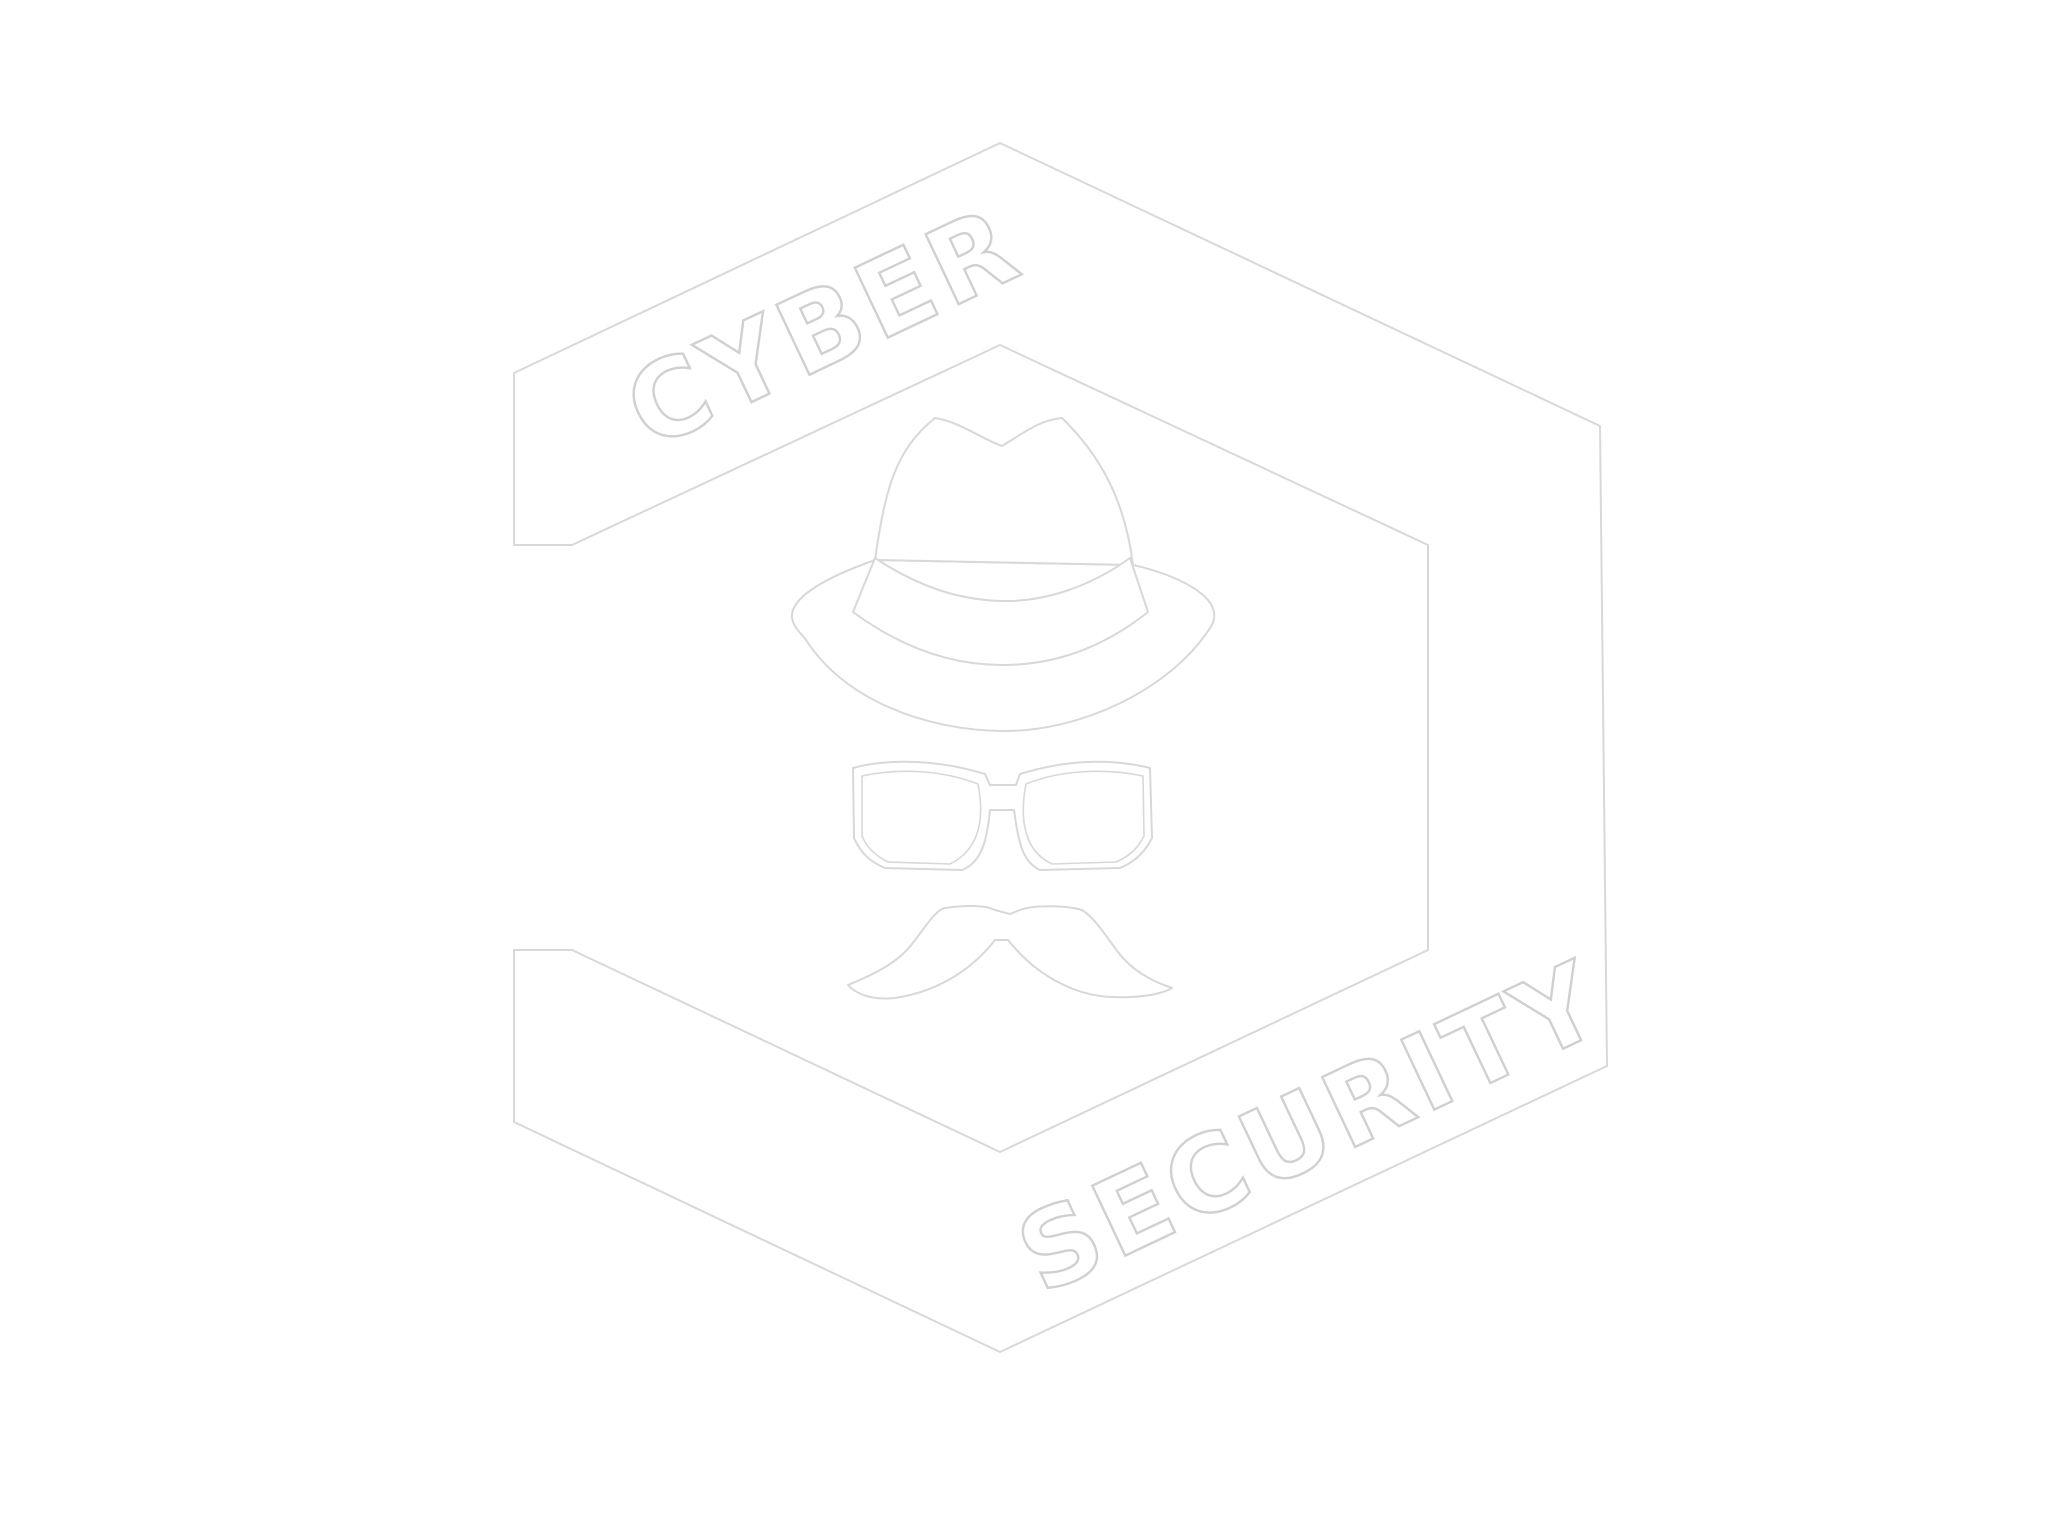 This screenshot has height=1528, width=2048. What do you see at coordinates (1002, 815) in the screenshot?
I see `glasses-frame` at bounding box center [1002, 815].